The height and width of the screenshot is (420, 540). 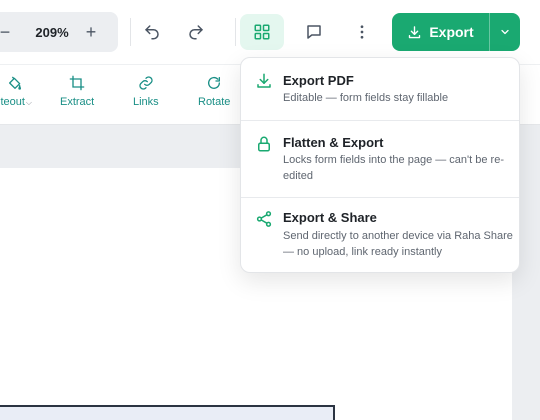 What do you see at coordinates (167, 412) in the screenshot?
I see `form-field` at bounding box center [167, 412].